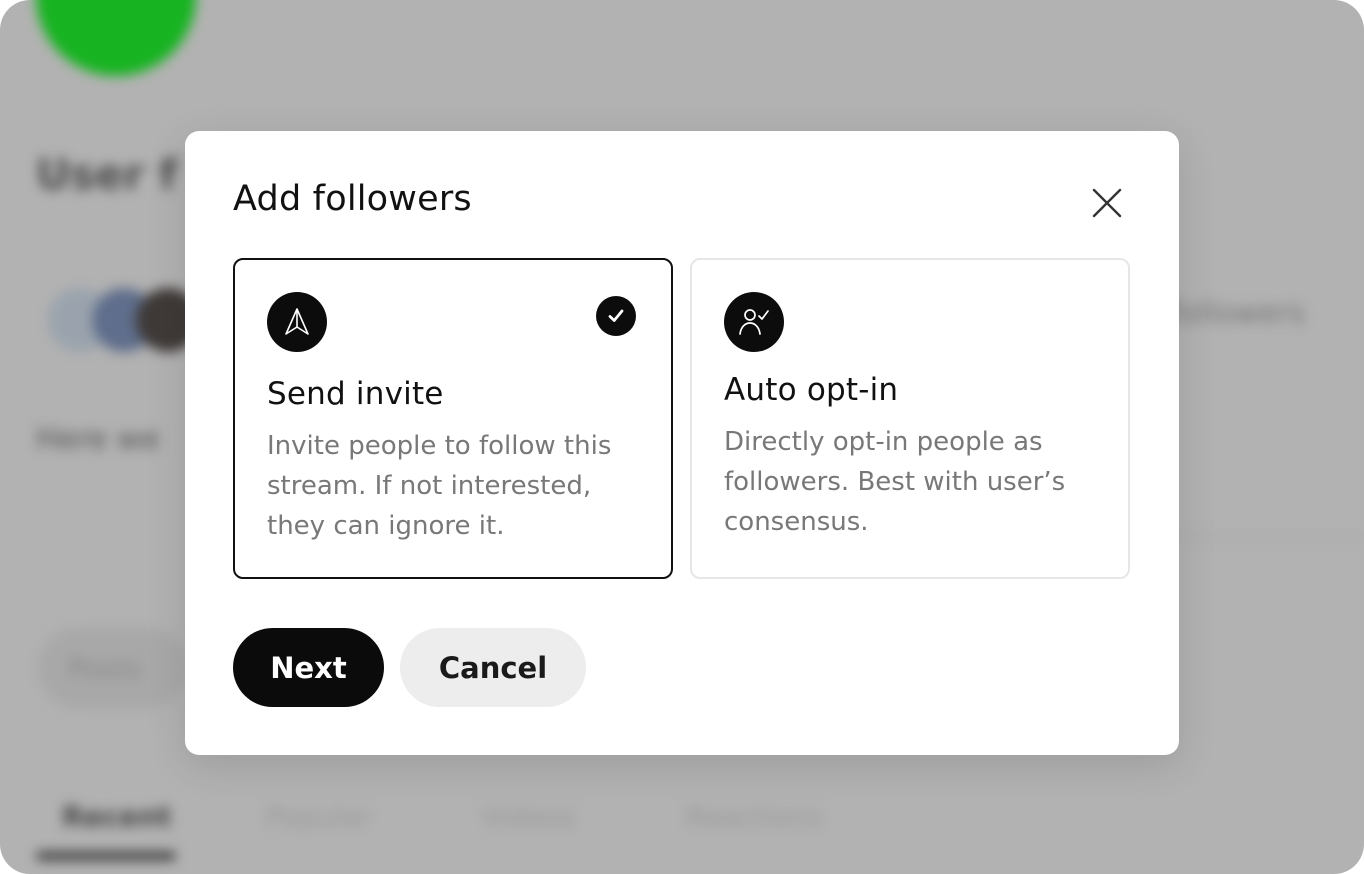 This screenshot has height=874, width=1364. I want to click on send-arrow-icon, so click(297, 322).